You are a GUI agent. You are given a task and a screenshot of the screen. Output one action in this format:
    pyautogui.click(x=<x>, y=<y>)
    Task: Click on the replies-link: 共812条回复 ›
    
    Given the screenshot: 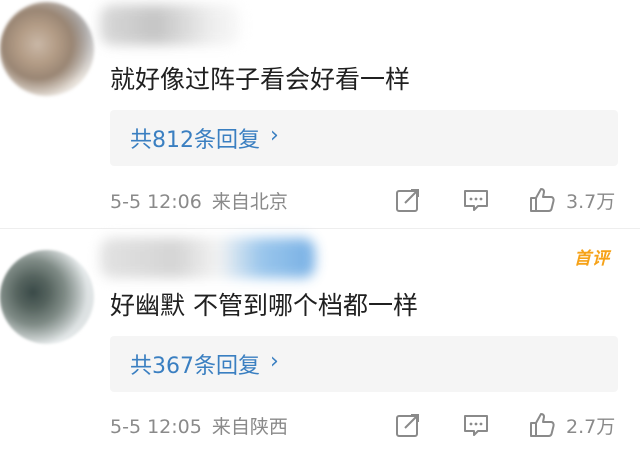 What is the action you would take?
    pyautogui.click(x=364, y=138)
    